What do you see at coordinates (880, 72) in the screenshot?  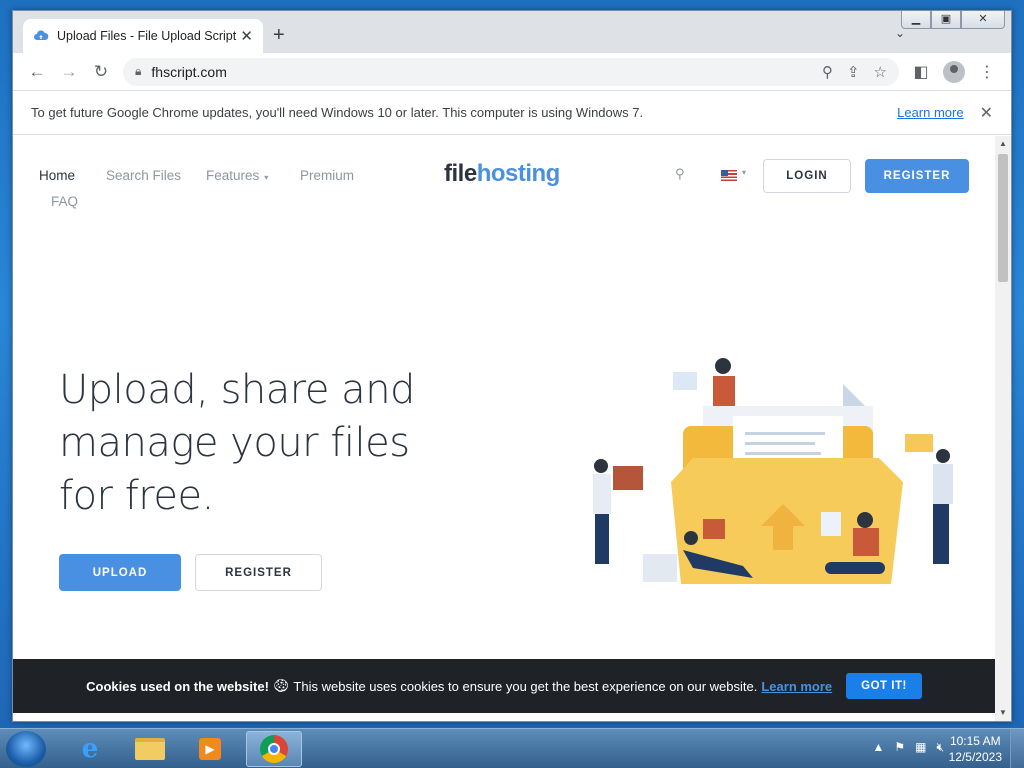 I see `bookmark-star-icon: ☆` at bounding box center [880, 72].